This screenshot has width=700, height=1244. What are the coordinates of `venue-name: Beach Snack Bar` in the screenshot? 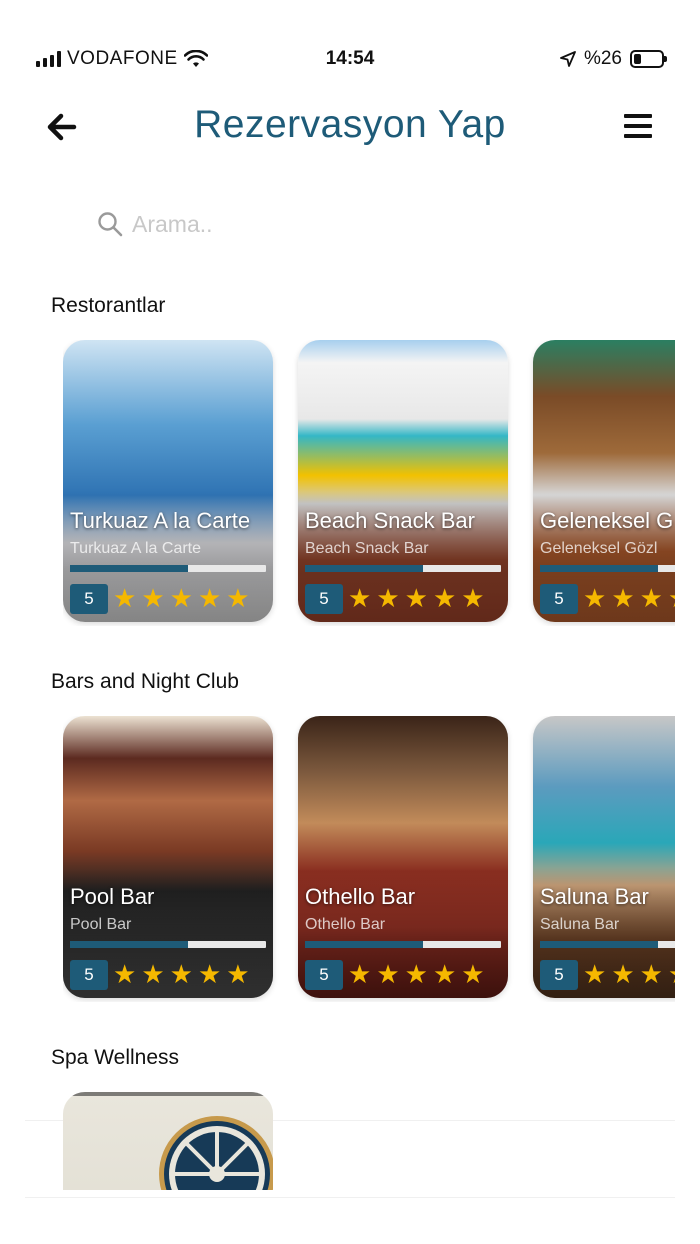 It's located at (390, 520).